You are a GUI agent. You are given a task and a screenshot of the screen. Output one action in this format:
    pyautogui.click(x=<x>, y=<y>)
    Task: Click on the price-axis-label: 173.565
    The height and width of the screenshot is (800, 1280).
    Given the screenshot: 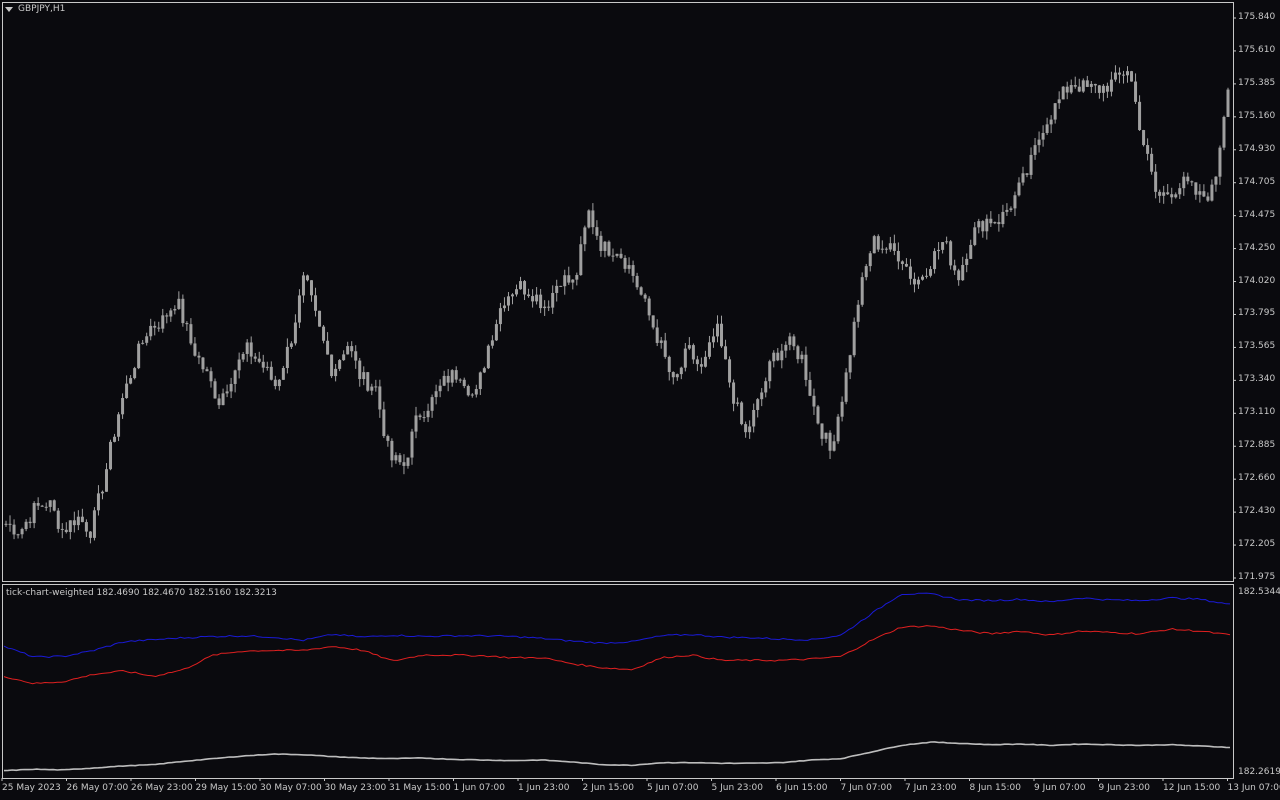 What is the action you would take?
    pyautogui.click(x=1257, y=346)
    